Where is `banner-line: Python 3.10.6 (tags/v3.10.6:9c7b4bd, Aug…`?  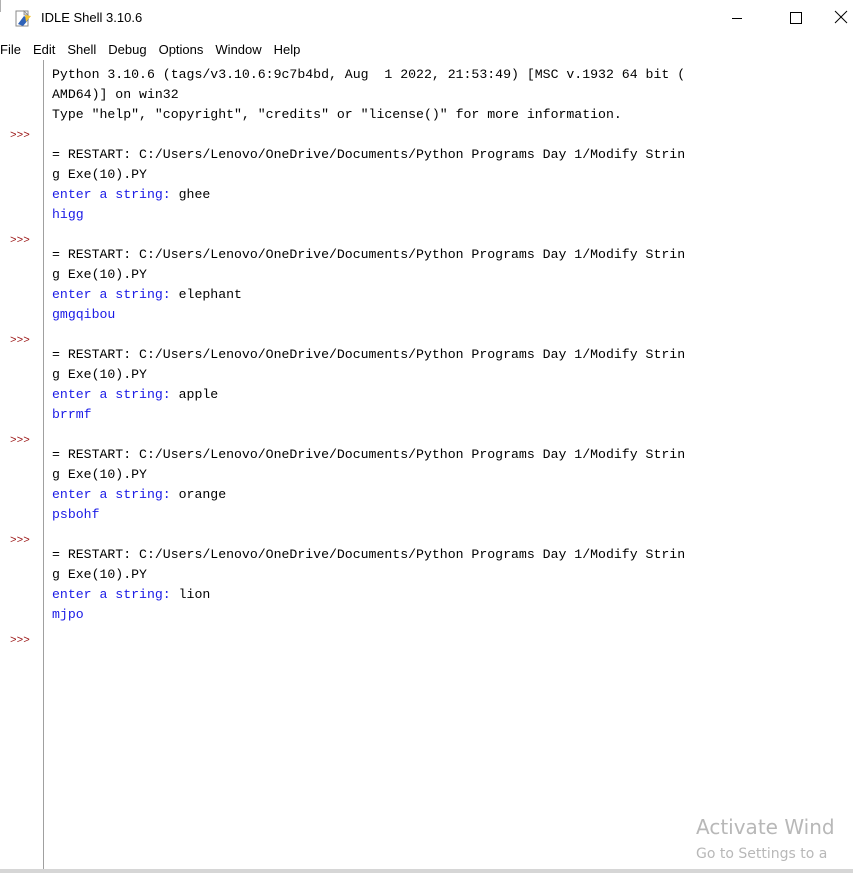 banner-line: Python 3.10.6 (tags/v3.10.6:9c7b4bd, Aug… is located at coordinates (369, 74).